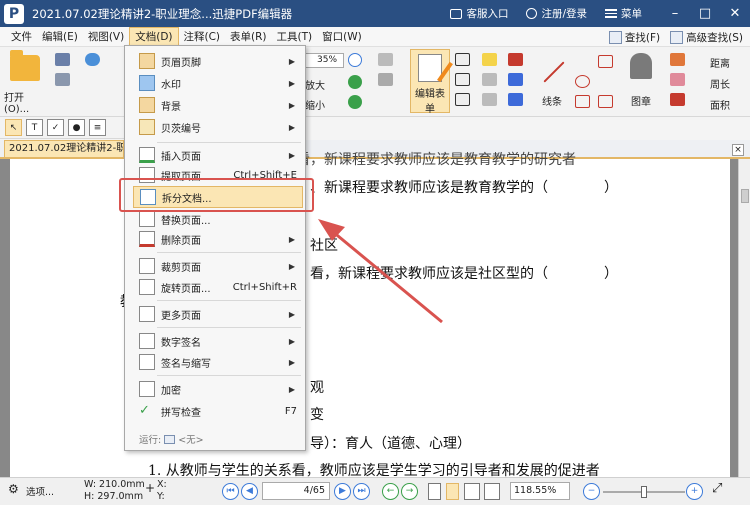  What do you see at coordinates (315, 104) in the screenshot?
I see `zoom-out-label: 缩小` at bounding box center [315, 104].